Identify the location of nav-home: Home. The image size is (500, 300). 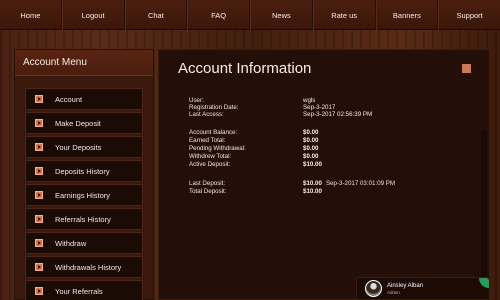
(31, 15).